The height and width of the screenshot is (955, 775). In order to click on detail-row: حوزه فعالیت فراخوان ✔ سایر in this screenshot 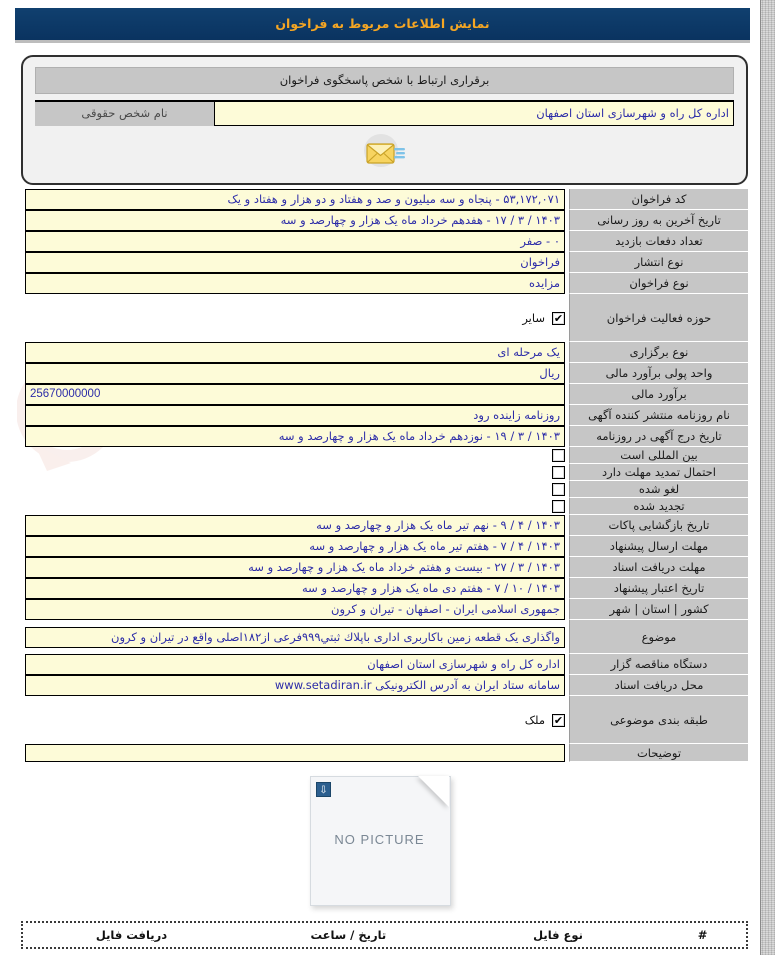, I will do `click(384, 318)`.